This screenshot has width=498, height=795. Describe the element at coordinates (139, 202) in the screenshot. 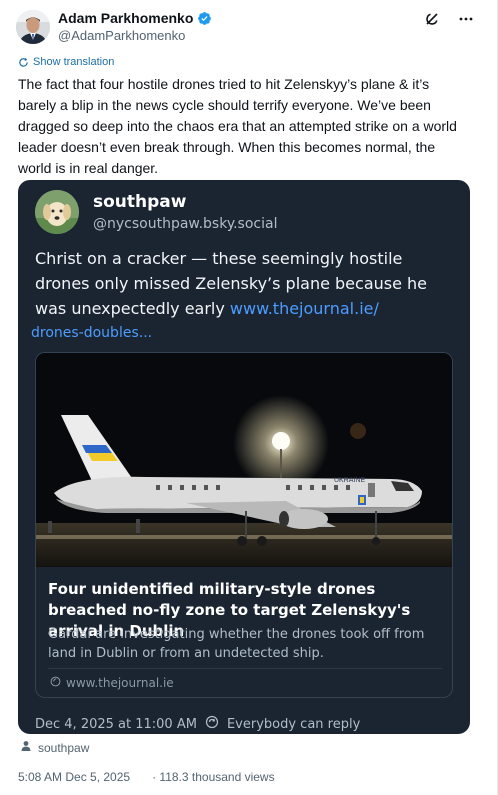

I see `quote-author-name: southpaw` at that location.